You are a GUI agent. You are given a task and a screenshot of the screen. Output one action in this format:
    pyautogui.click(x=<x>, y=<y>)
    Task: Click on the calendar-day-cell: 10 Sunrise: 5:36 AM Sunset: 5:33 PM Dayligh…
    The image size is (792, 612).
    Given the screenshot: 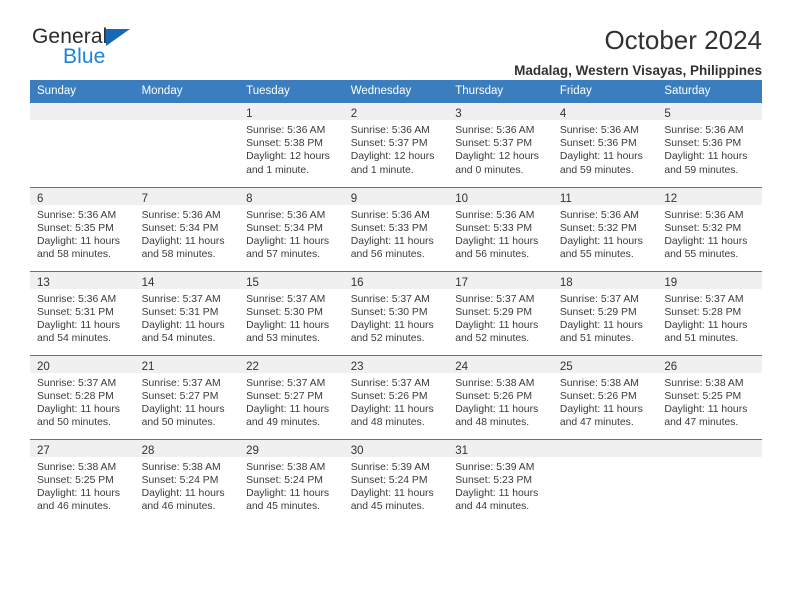 What is the action you would take?
    pyautogui.click(x=500, y=228)
    